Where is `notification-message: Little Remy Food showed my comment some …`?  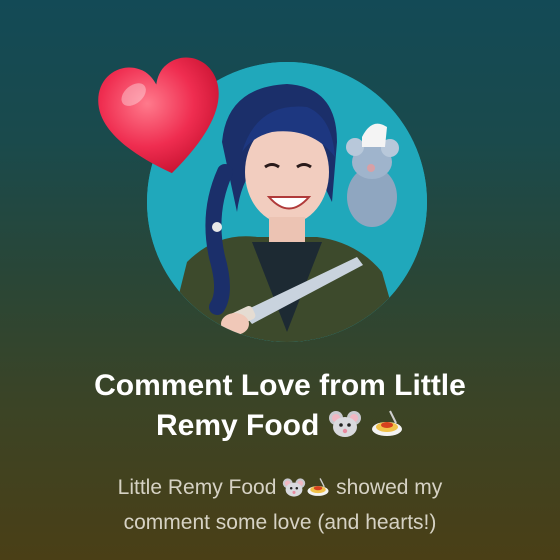
notification-message: Little Remy Food showed my comment some … is located at coordinates (280, 505).